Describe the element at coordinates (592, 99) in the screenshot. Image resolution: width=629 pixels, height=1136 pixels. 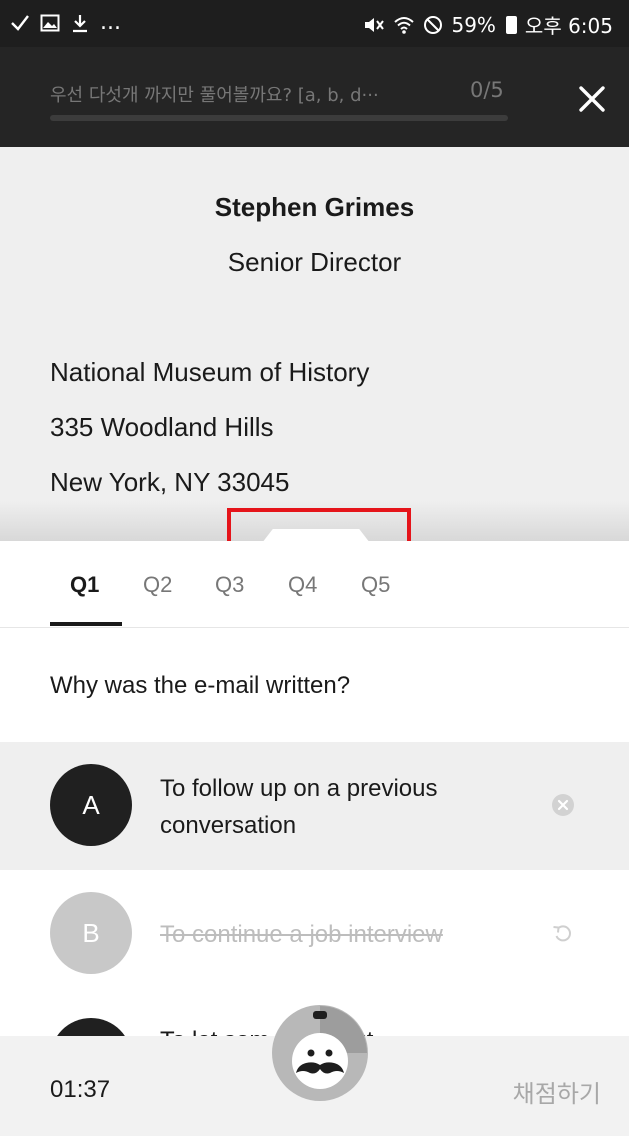
I see `close-icon` at that location.